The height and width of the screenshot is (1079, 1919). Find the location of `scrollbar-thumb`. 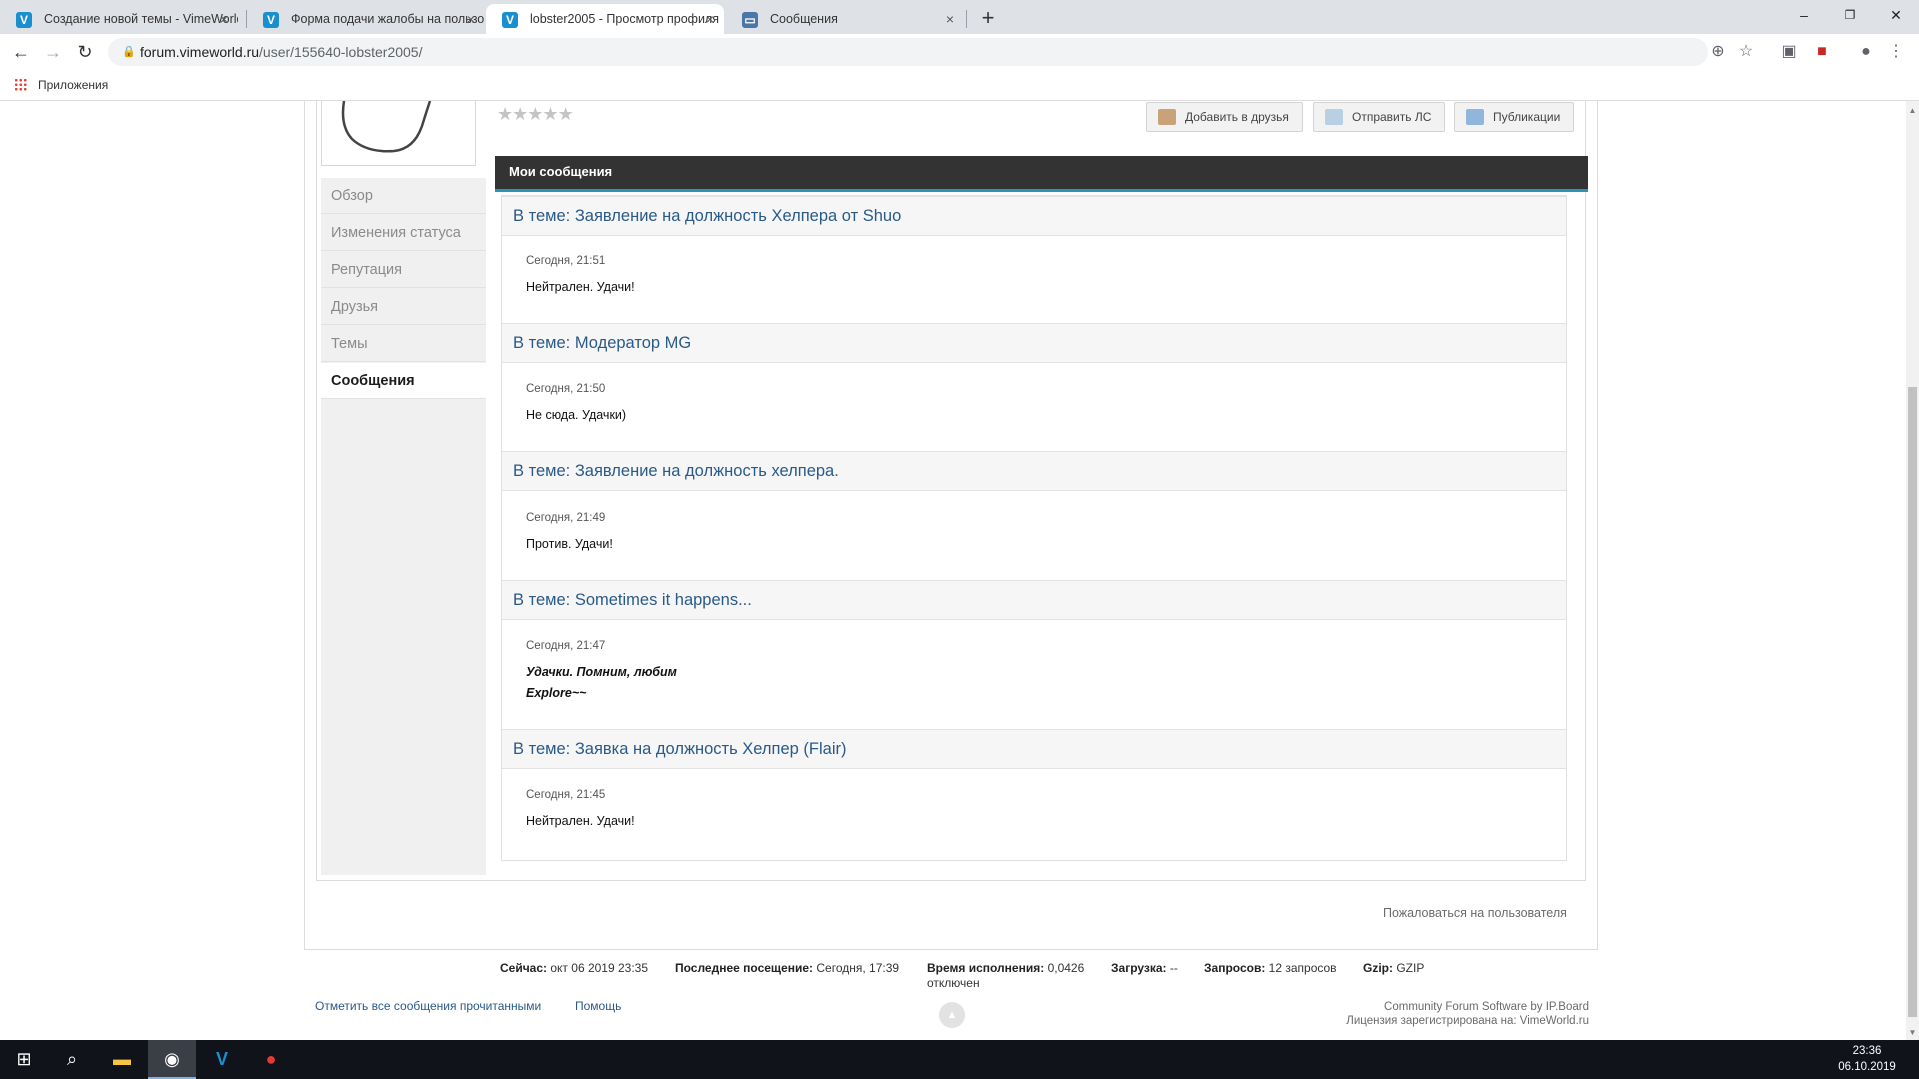

scrollbar-thumb is located at coordinates (1912, 702).